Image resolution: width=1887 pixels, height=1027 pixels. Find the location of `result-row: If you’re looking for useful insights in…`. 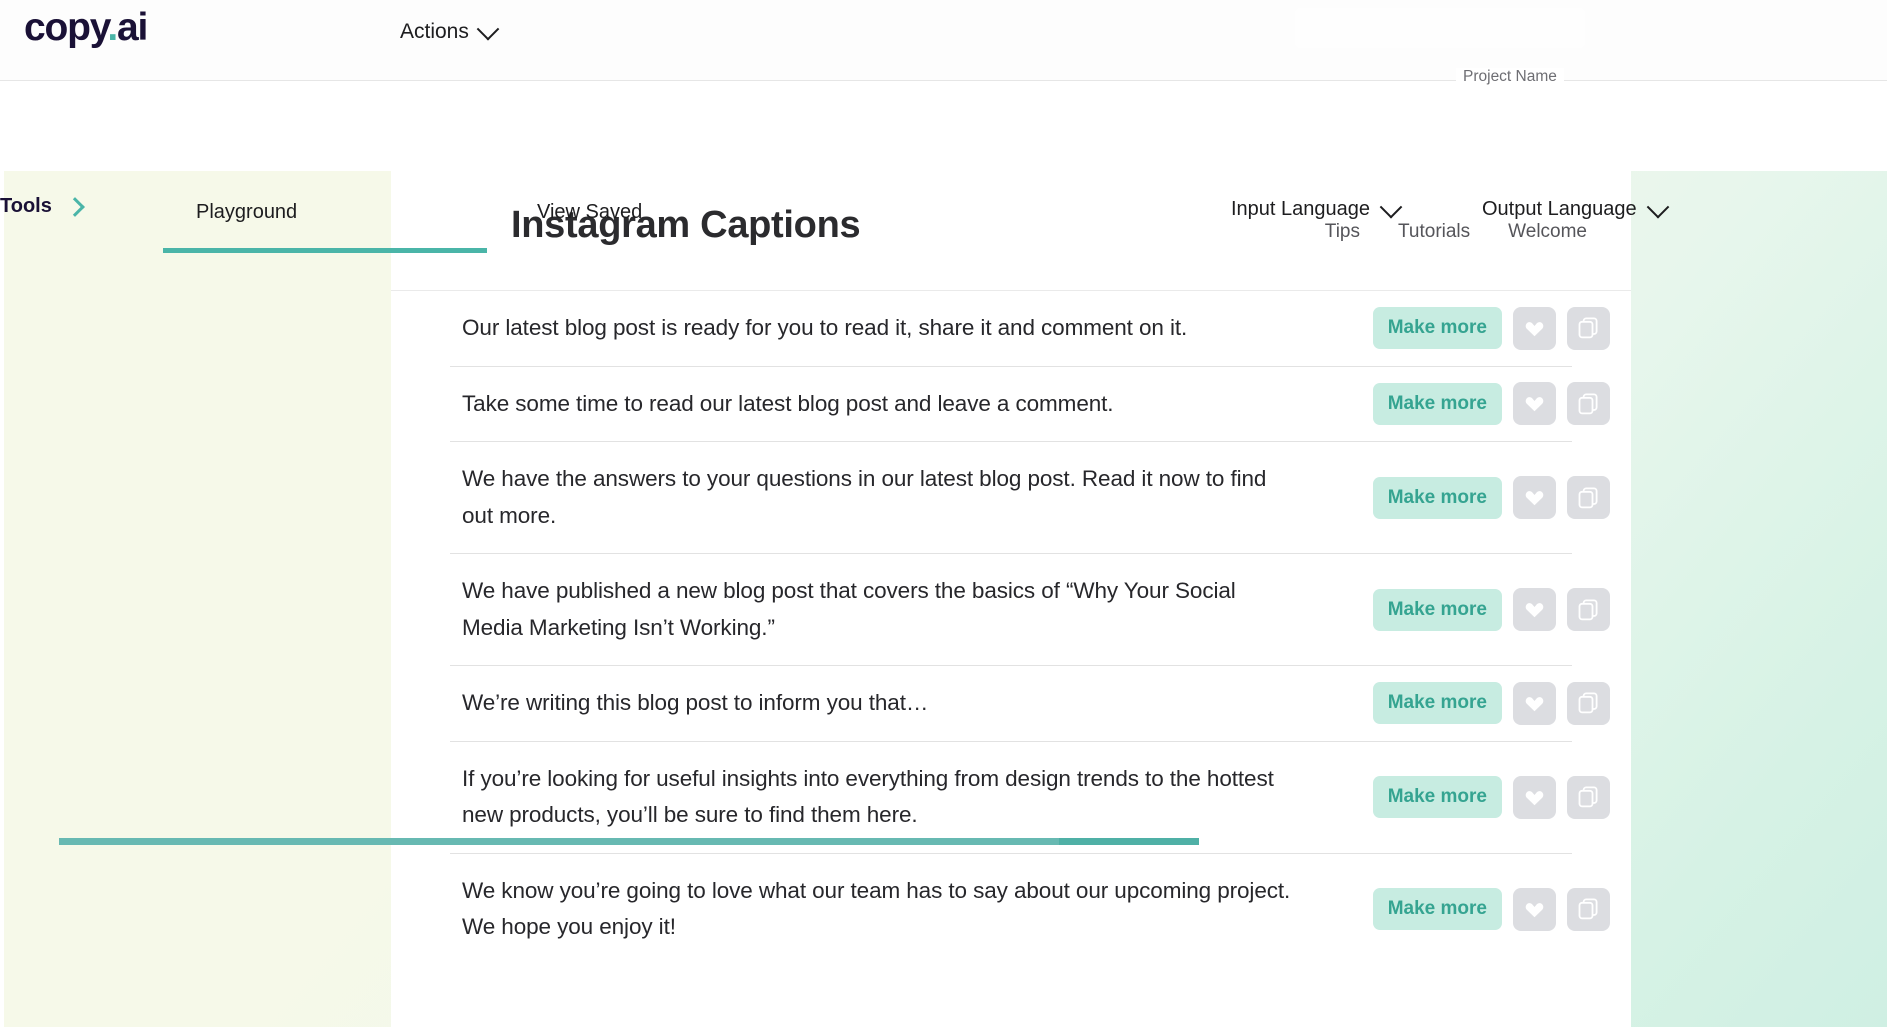

result-row: If you’re looking for useful insights in… is located at coordinates (1030, 798).